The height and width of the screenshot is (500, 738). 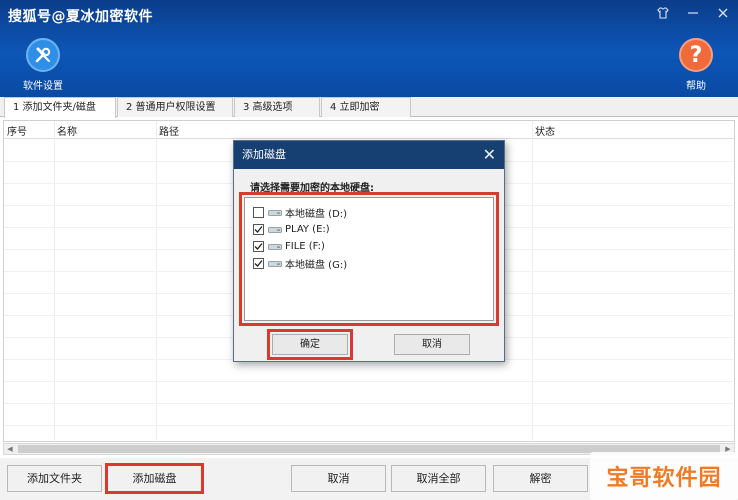 What do you see at coordinates (369, 246) in the screenshot?
I see `disk-item-f: FILE (F:)` at bounding box center [369, 246].